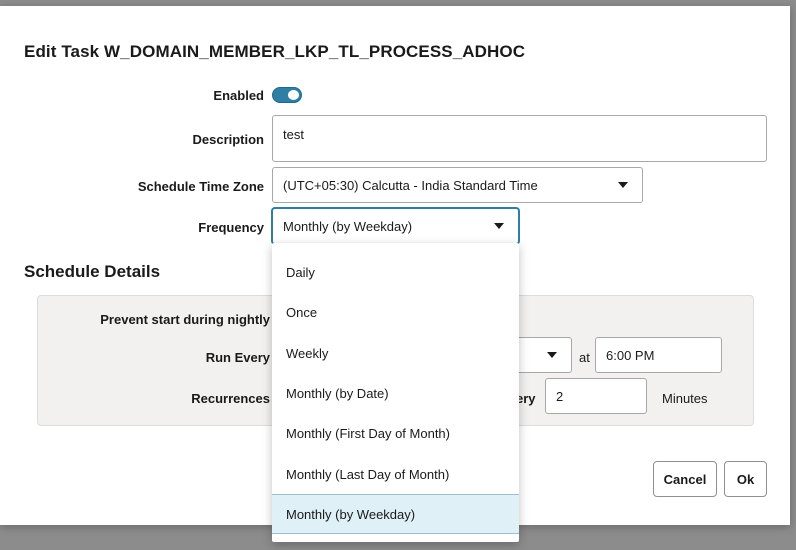 Image resolution: width=796 pixels, height=550 pixels. What do you see at coordinates (237, 357) in the screenshot?
I see `run-every-label: Run Every` at bounding box center [237, 357].